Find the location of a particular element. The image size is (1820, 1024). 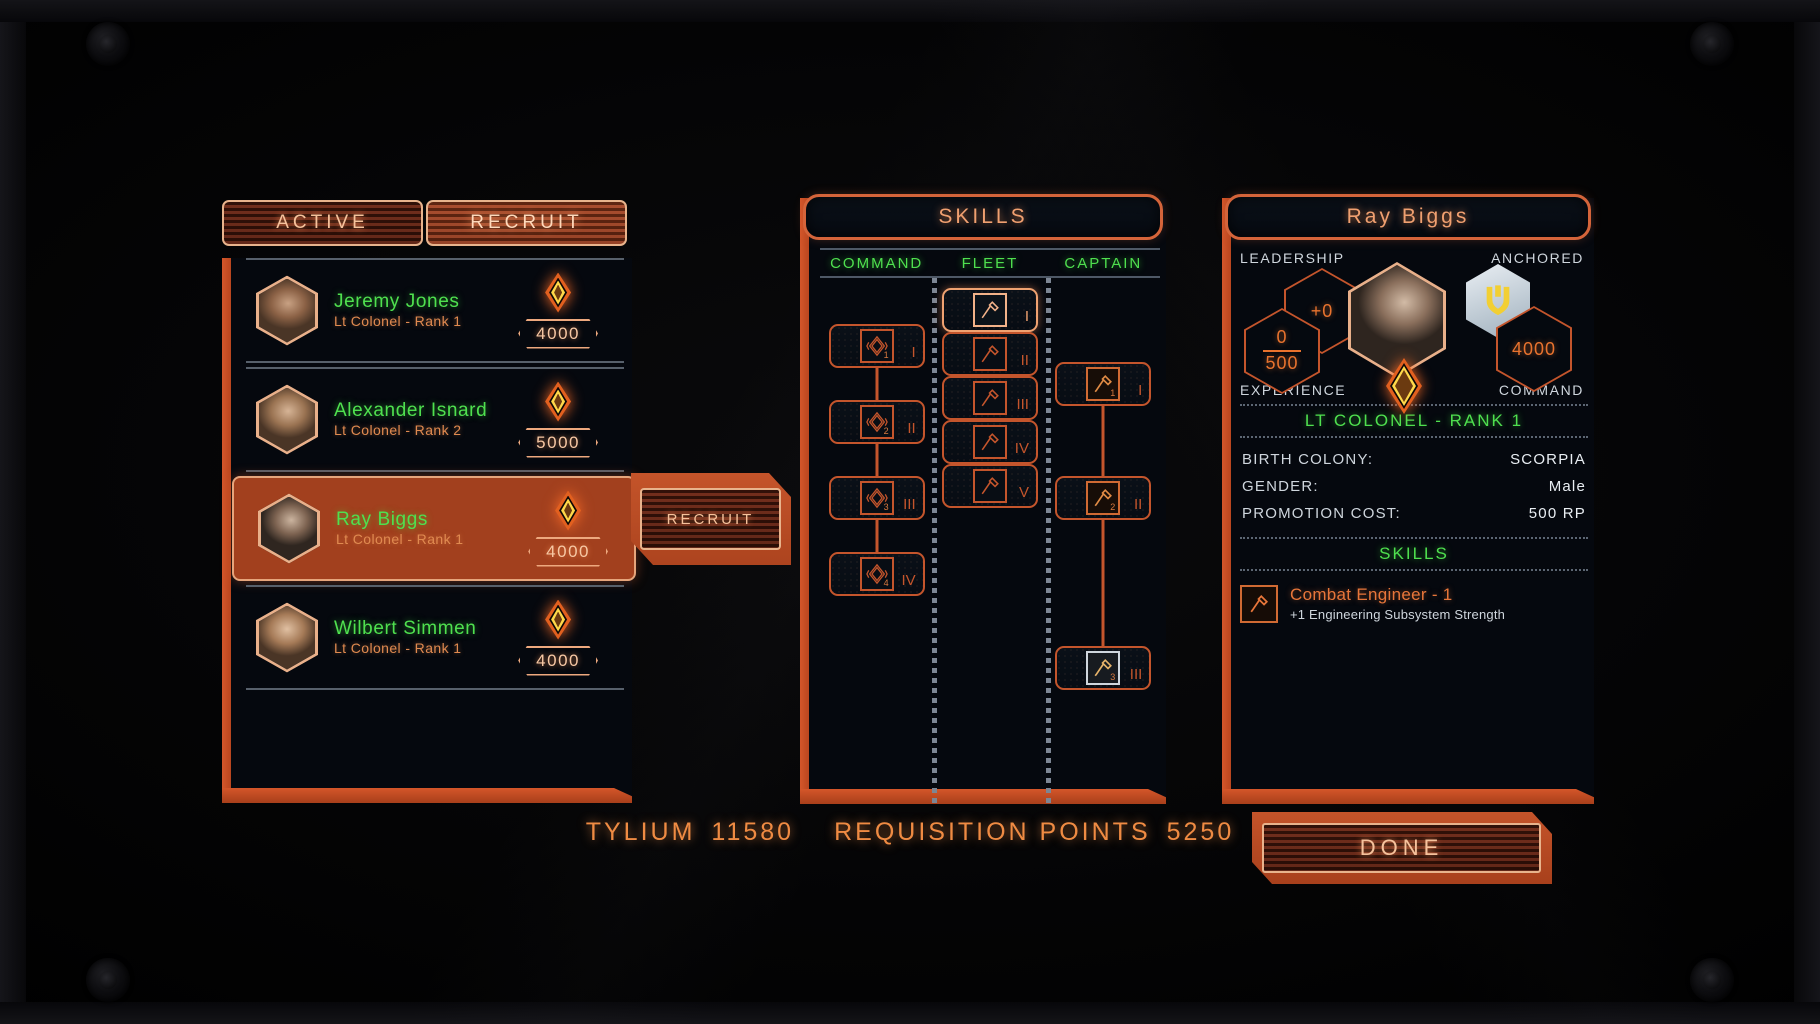

stat-label: GENDER: is located at coordinates (1280, 486).